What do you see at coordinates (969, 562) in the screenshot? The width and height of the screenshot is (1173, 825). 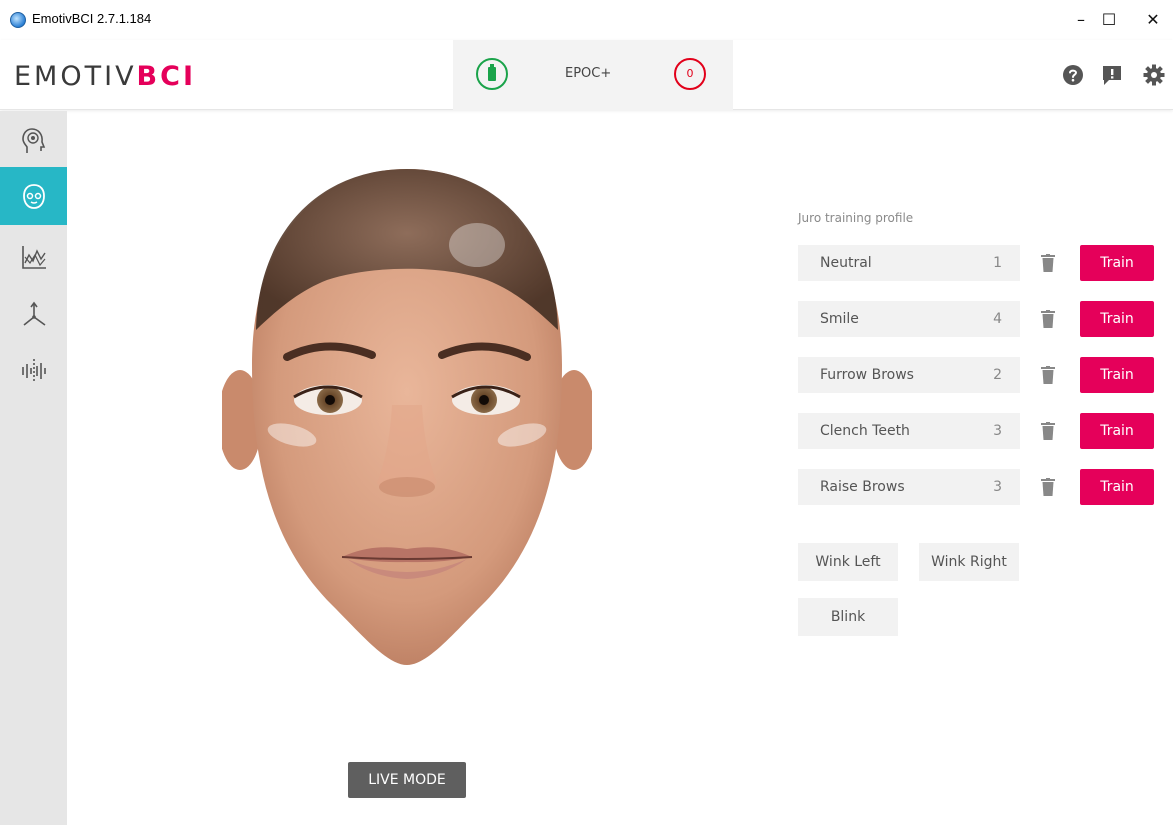 I see `wink-right-button: Wink Right` at bounding box center [969, 562].